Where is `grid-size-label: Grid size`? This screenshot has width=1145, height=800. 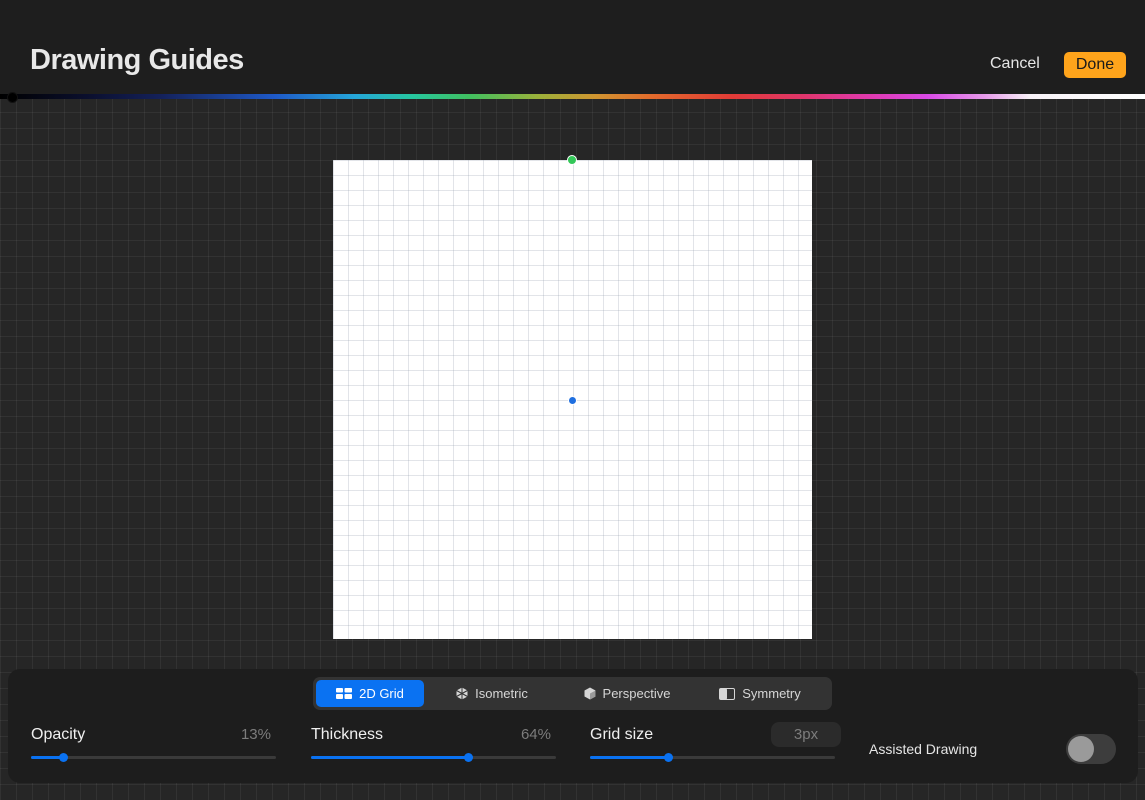 grid-size-label: Grid size is located at coordinates (622, 734).